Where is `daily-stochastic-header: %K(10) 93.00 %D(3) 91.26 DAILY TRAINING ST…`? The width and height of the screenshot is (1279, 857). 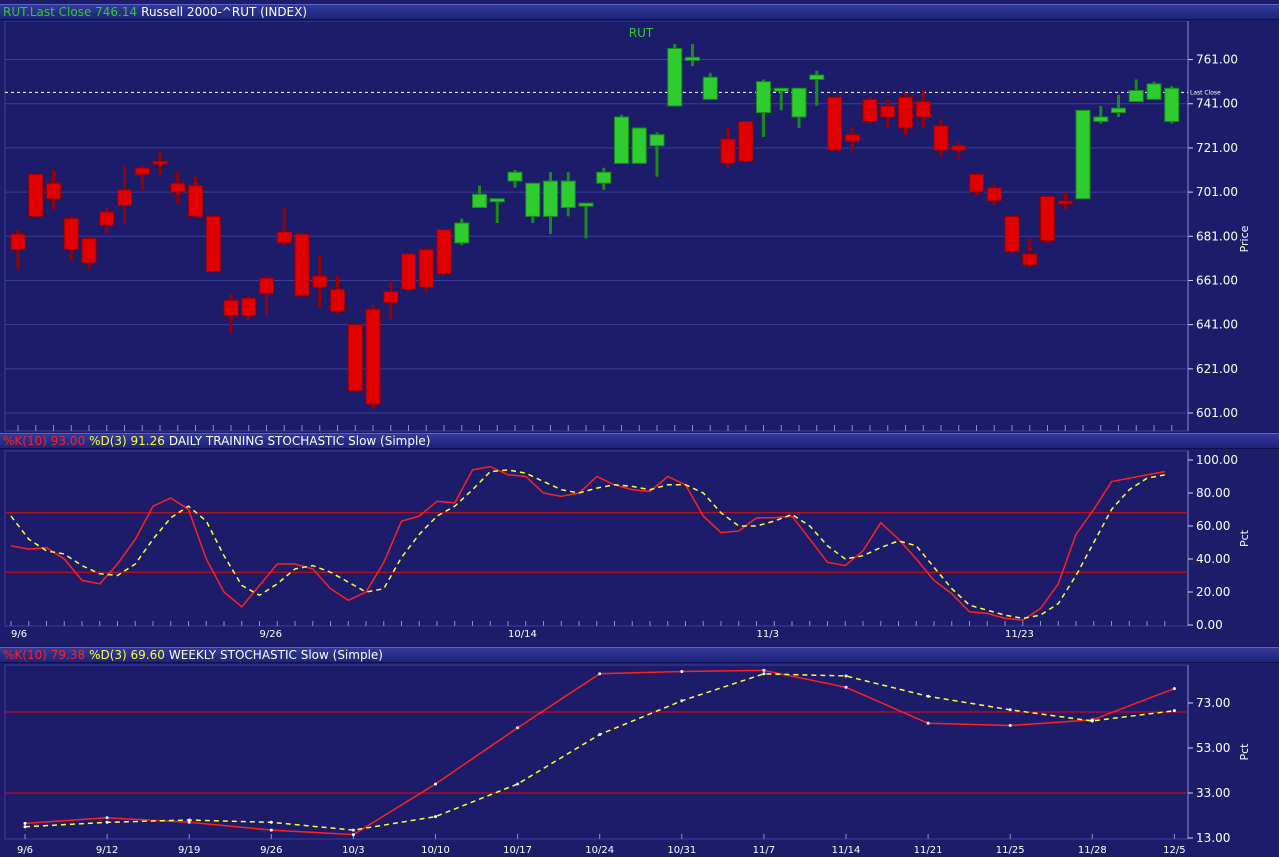
daily-stochastic-header: %K(10) 93.00 %D(3) 91.26 DAILY TRAINING ST… is located at coordinates (639, 441).